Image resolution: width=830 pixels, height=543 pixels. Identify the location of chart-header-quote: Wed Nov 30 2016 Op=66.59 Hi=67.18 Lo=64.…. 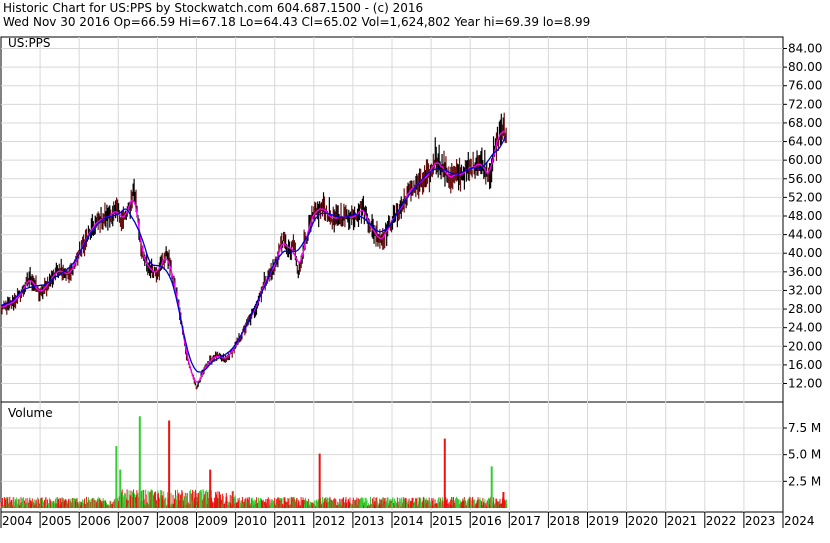
(296, 22).